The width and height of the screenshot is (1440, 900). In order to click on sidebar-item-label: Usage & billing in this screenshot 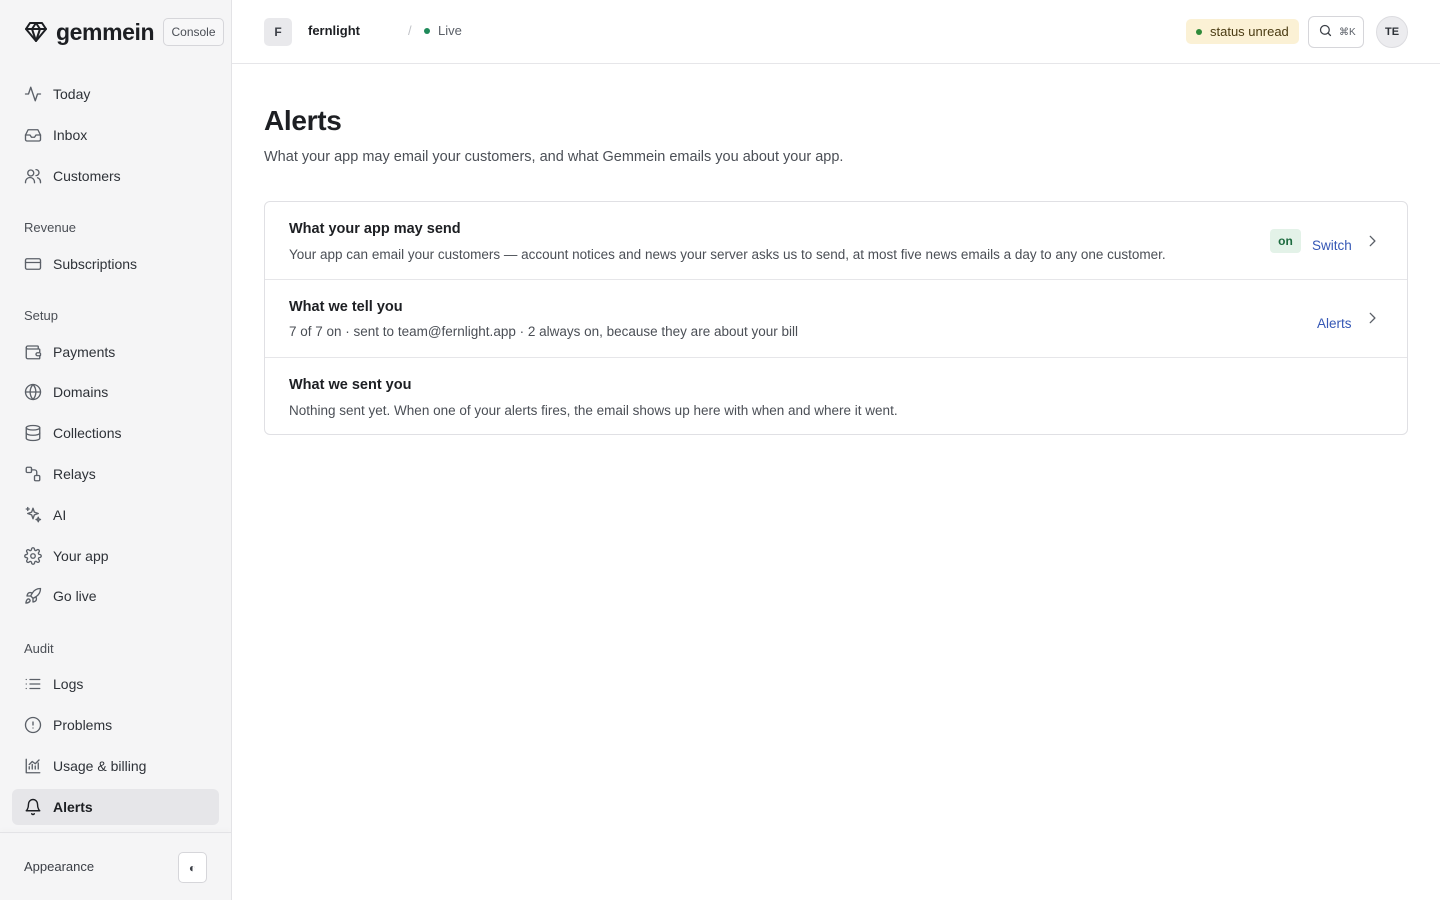, I will do `click(100, 766)`.